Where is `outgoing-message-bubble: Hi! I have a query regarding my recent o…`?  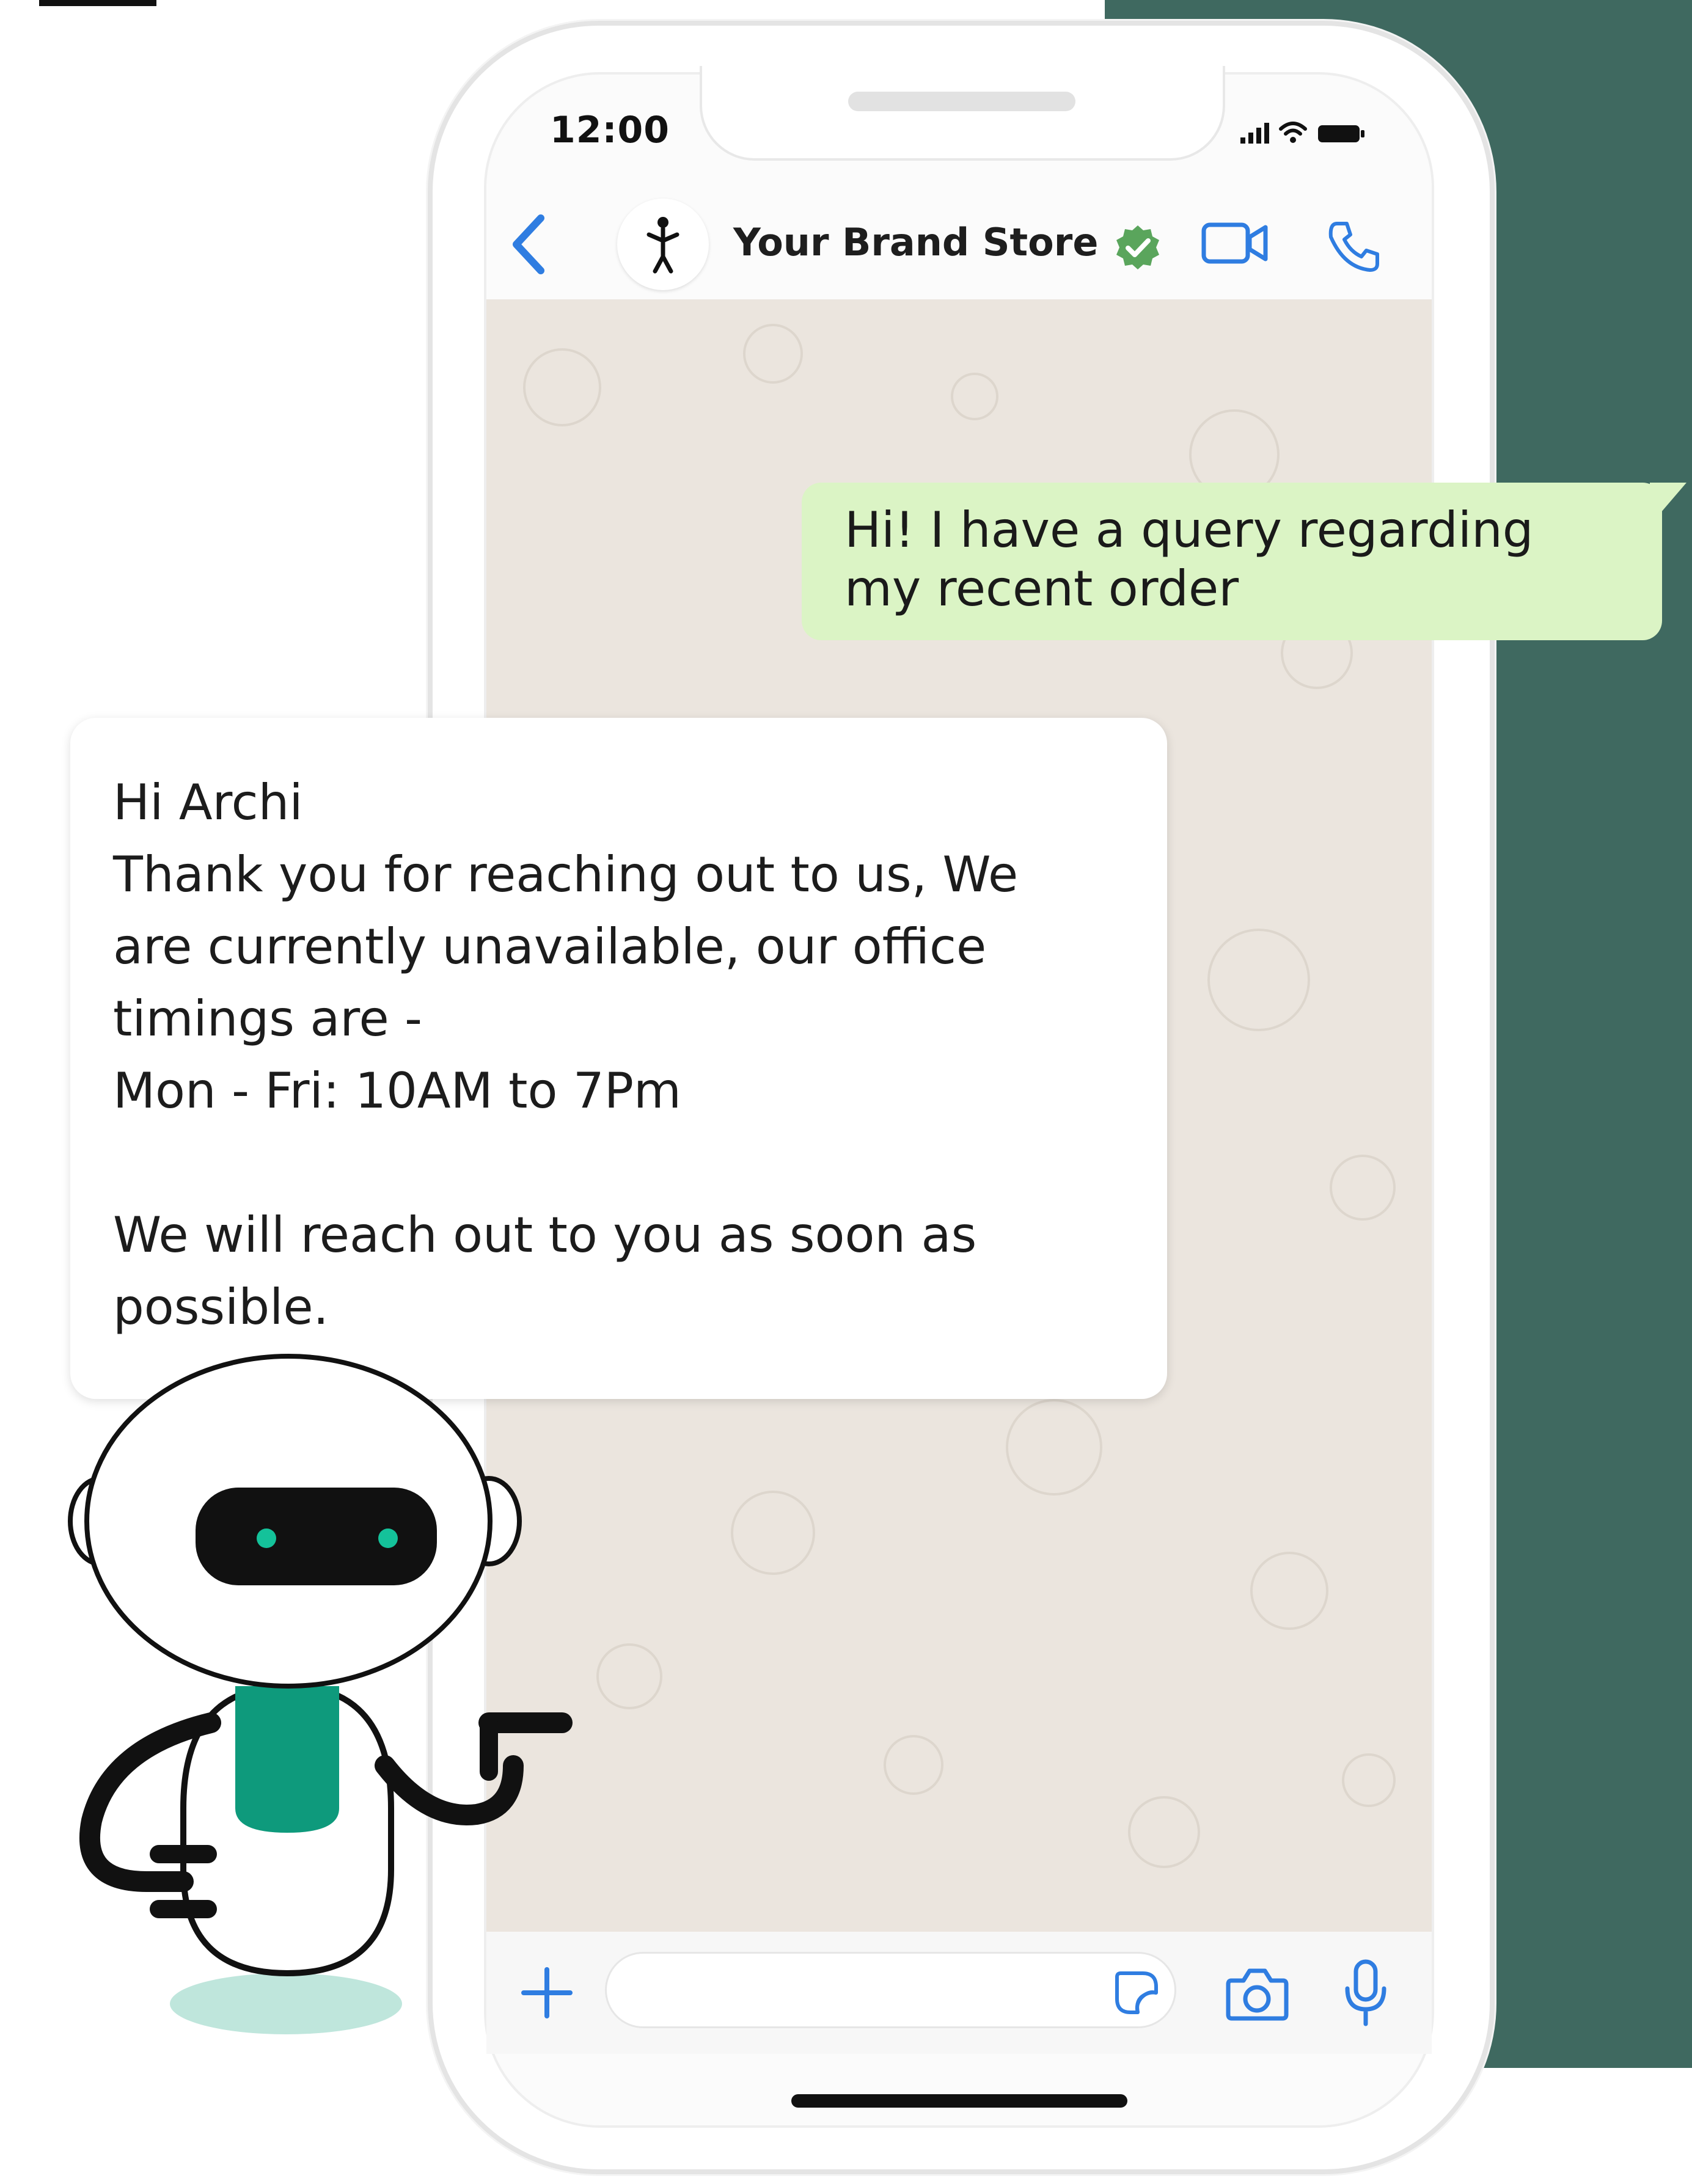 outgoing-message-bubble: Hi! I have a query regarding my recent o… is located at coordinates (1232, 561).